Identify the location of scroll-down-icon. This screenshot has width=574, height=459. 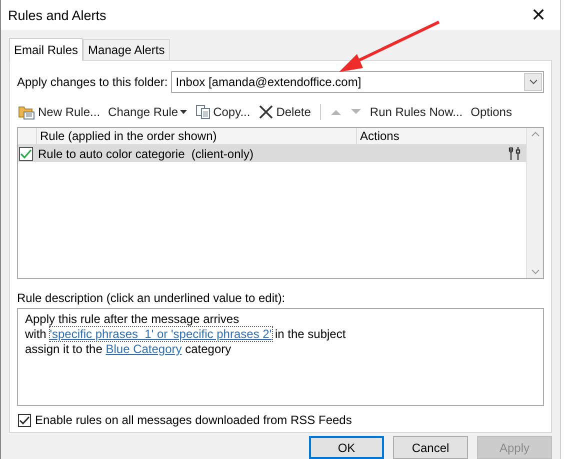
(535, 272).